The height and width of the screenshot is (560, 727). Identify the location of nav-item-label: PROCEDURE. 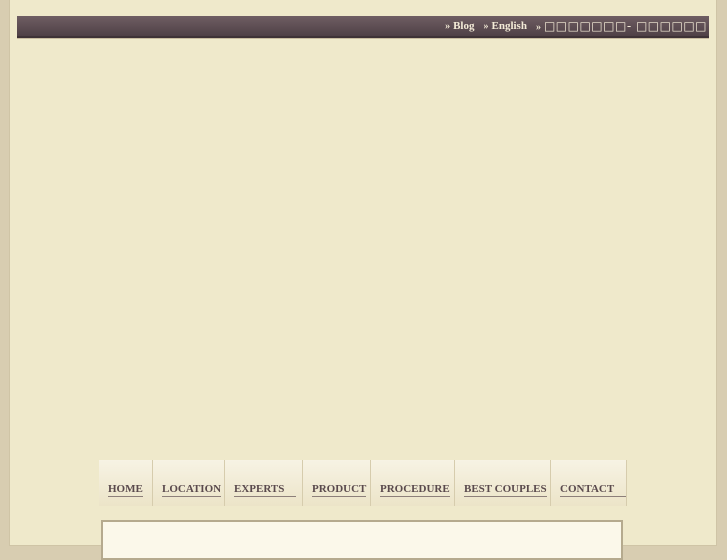
(415, 490).